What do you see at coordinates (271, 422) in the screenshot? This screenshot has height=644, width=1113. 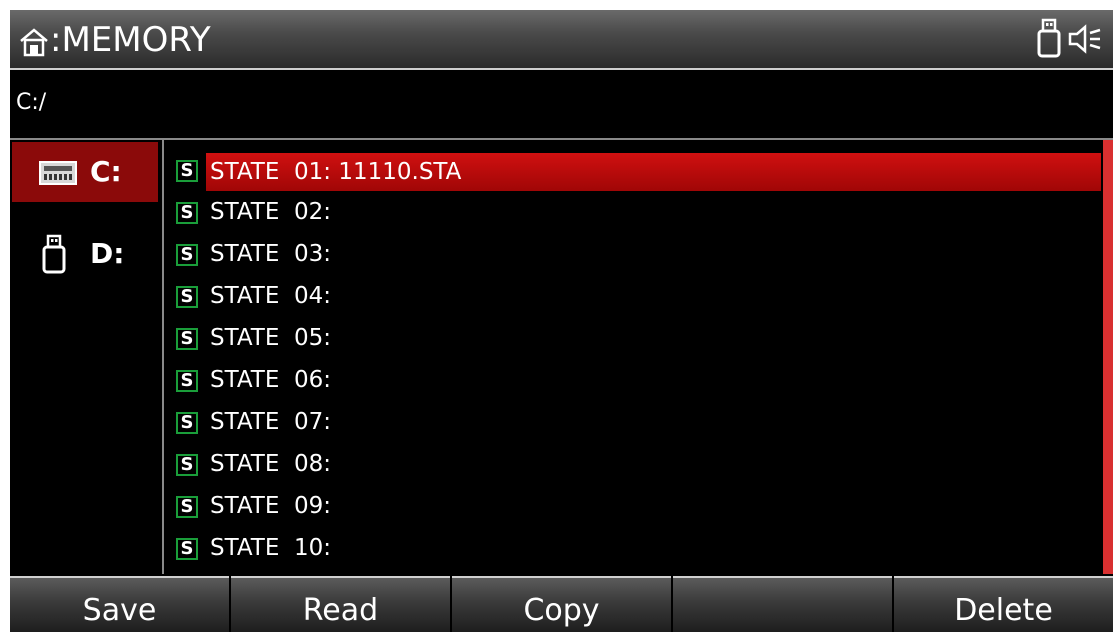 I see `file-name: STATE 07:` at bounding box center [271, 422].